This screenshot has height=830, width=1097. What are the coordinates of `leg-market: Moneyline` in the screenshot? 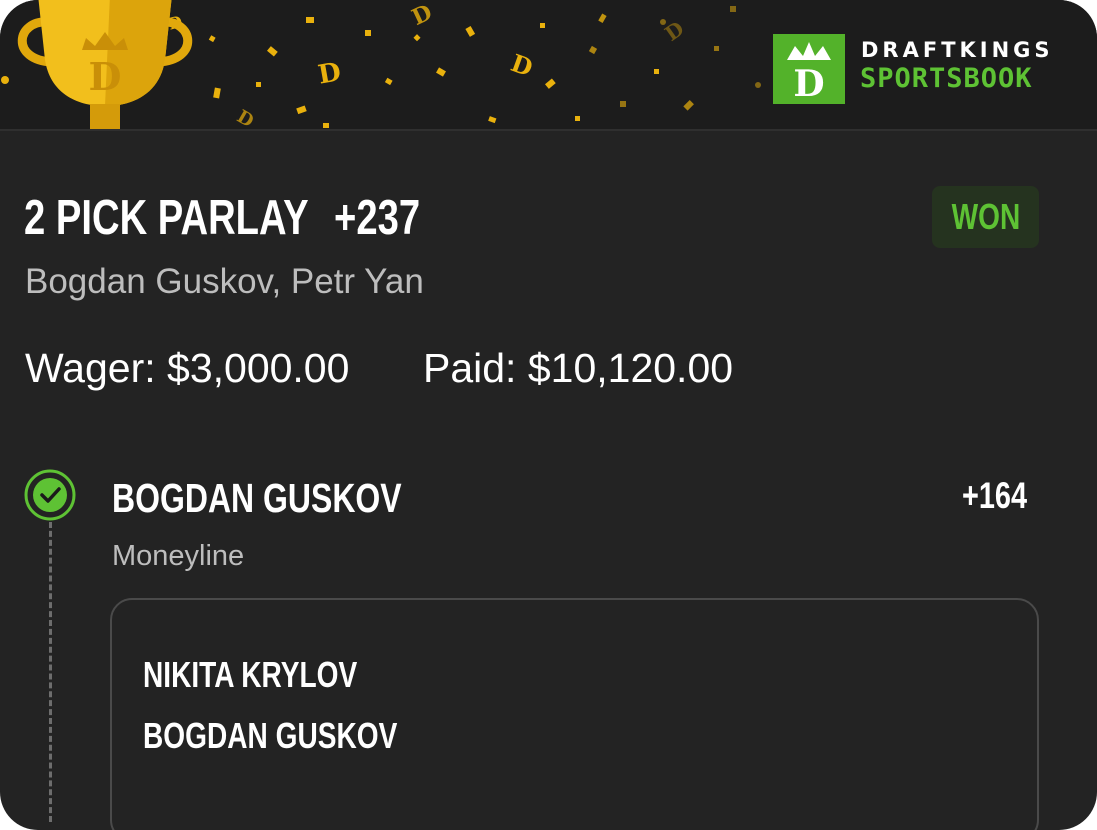 It's located at (178, 556).